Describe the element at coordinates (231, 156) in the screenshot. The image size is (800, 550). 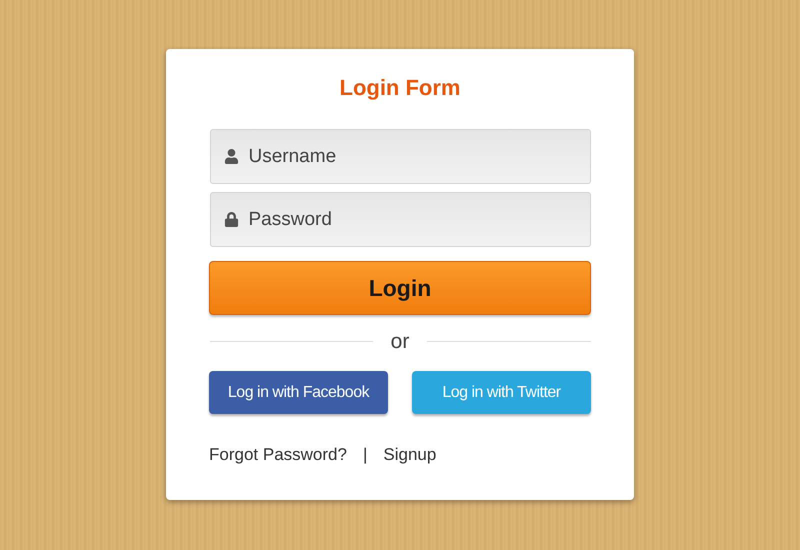
I see `user-icon` at that location.